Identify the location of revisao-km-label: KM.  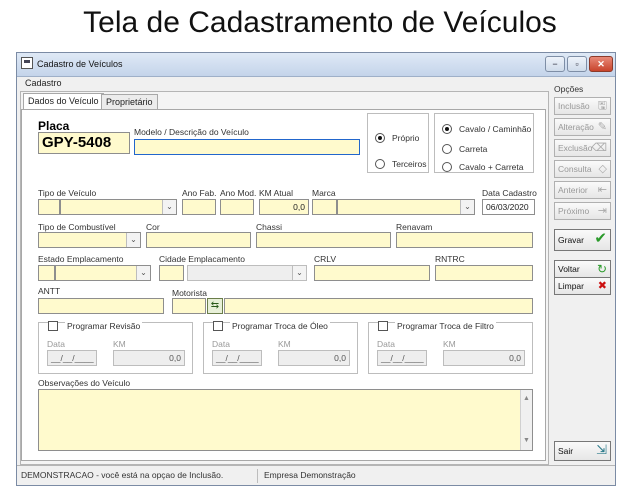
(119, 344).